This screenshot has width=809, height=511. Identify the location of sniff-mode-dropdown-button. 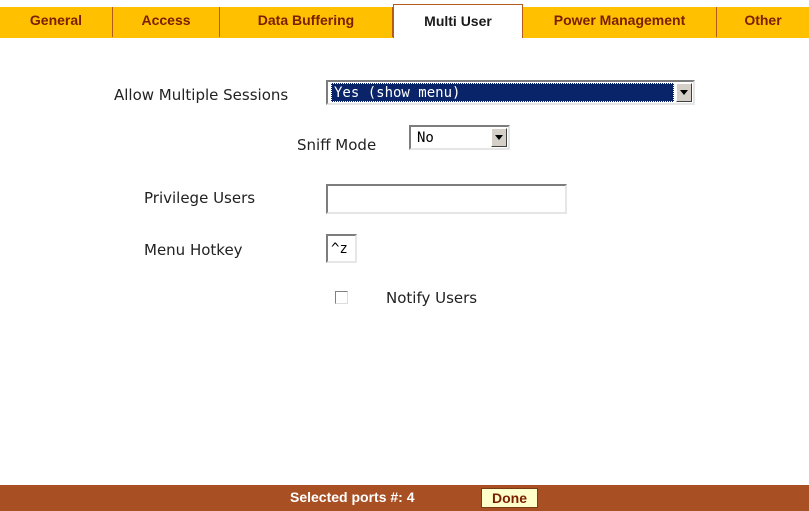
(499, 137).